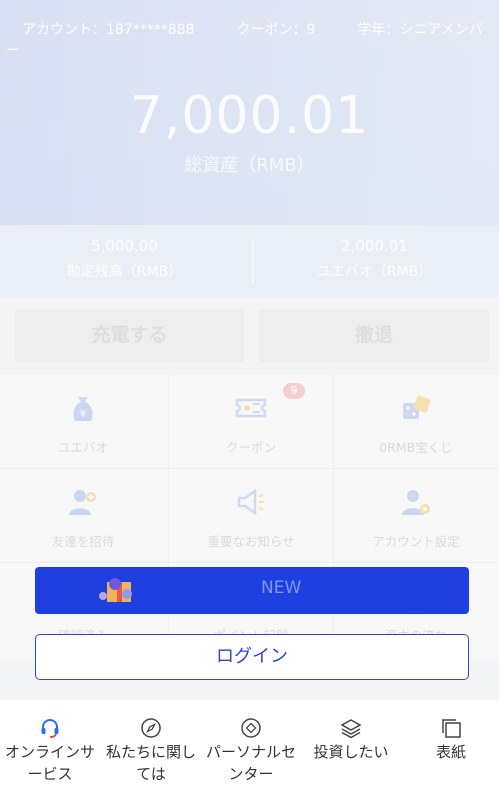 The height and width of the screenshot is (798, 499). I want to click on tab-about-us: 私たちに関しては, so click(151, 751).